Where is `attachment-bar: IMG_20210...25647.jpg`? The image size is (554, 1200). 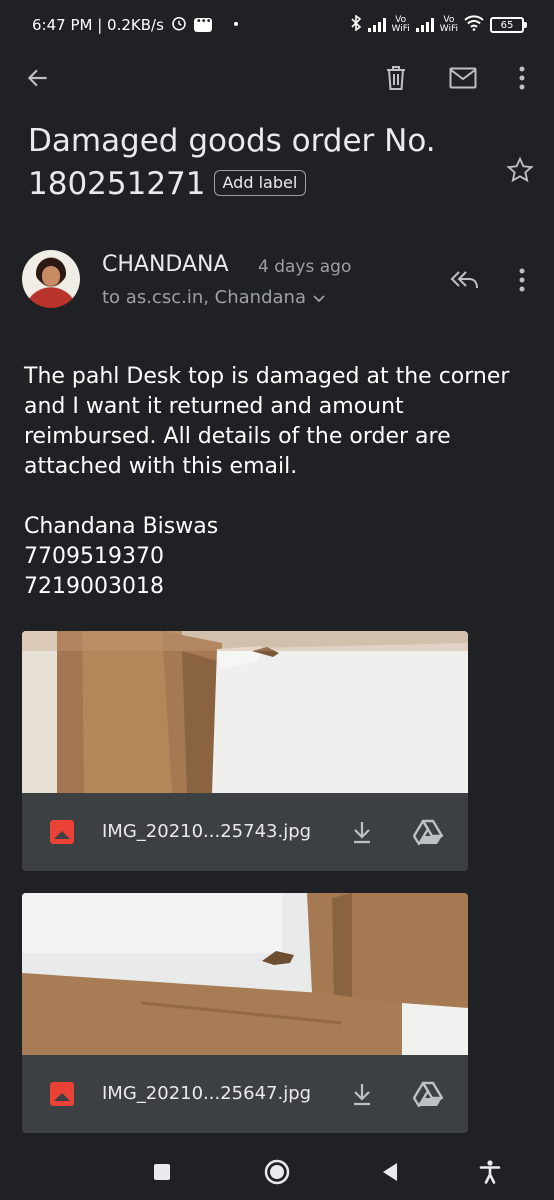 attachment-bar: IMG_20210...25647.jpg is located at coordinates (245, 1094).